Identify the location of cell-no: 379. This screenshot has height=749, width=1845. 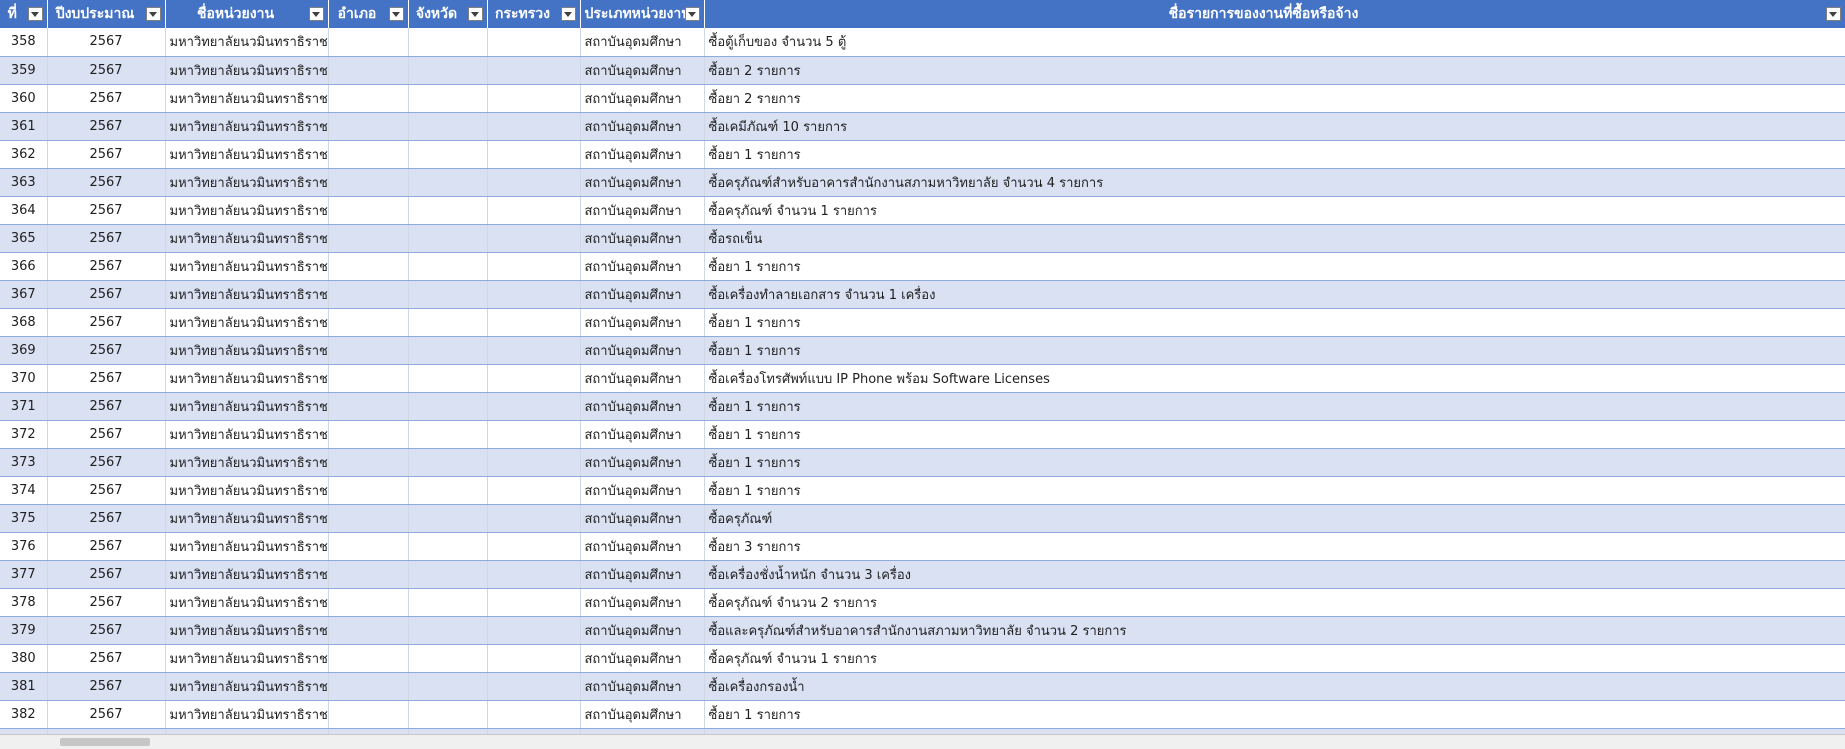
(24, 630).